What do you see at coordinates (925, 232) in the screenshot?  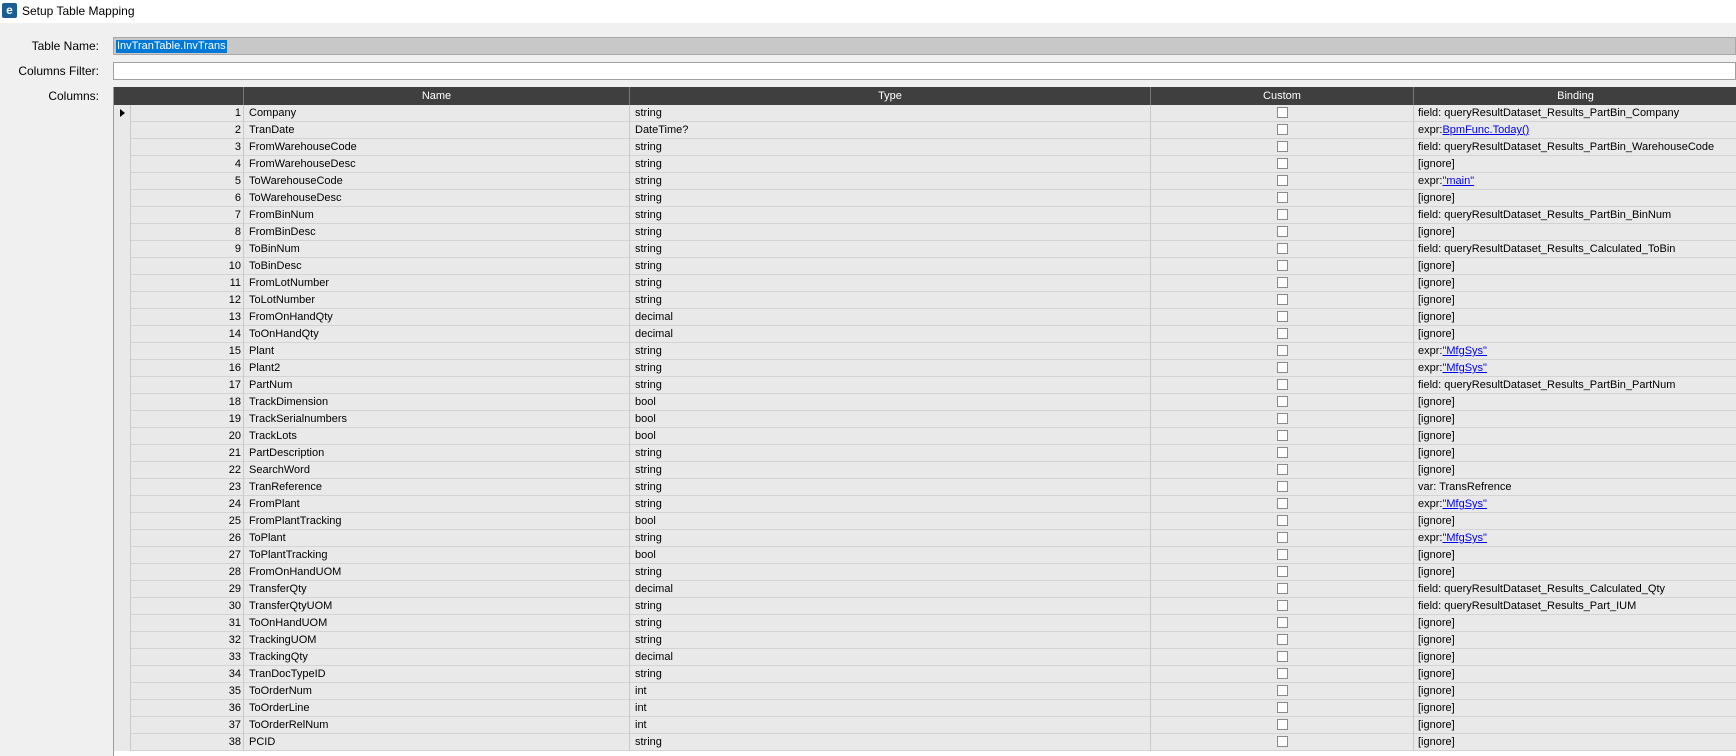 I see `table-row: 8 FromBinDesc string [ignore]` at bounding box center [925, 232].